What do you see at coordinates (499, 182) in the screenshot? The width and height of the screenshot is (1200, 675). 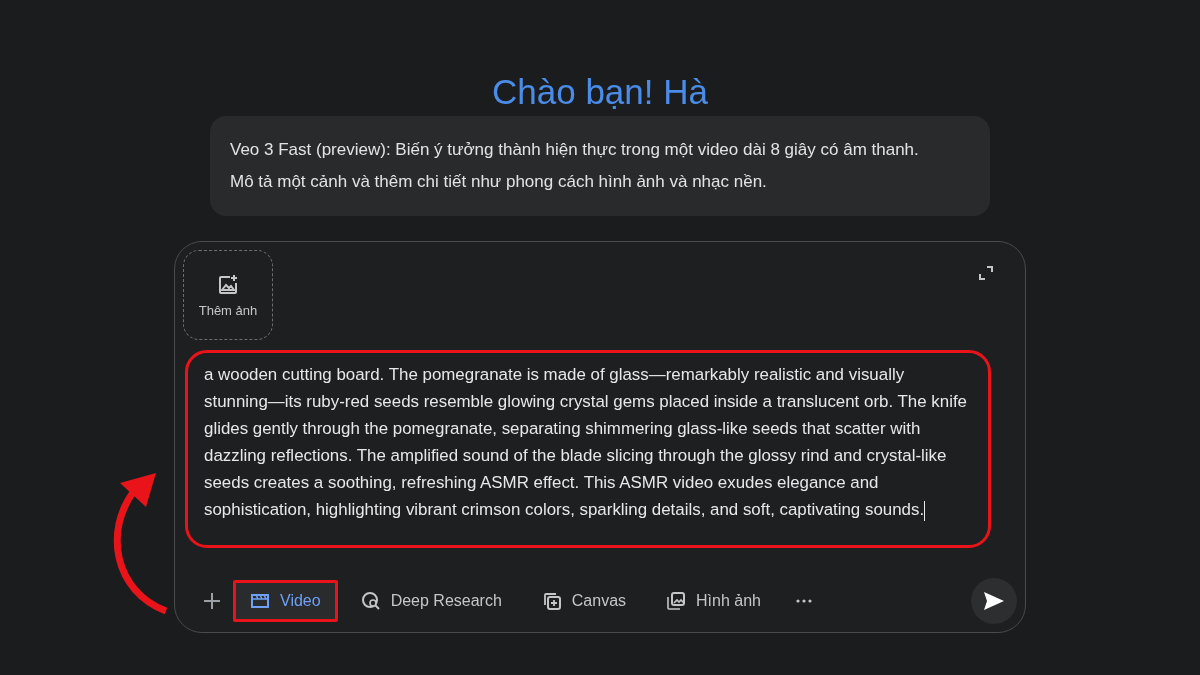 I see `info-text: Mô tả một cảnh và thêm chi tiết như phong cách hình ảnh và nhạc nền.` at bounding box center [499, 182].